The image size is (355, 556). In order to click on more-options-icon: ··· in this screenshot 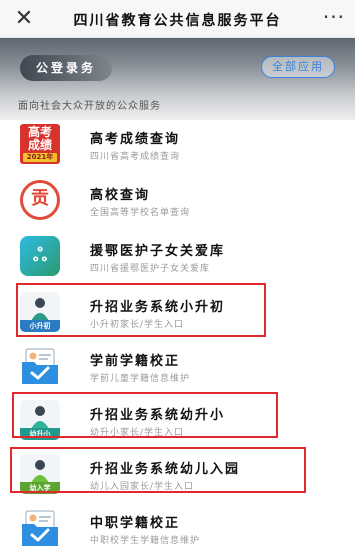, I will do `click(334, 17)`.